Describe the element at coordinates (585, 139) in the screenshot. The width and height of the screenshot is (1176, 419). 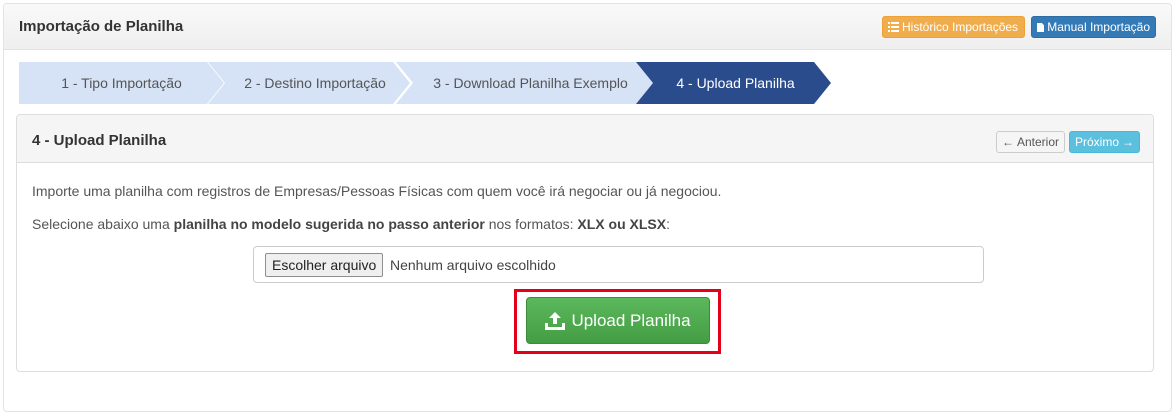
I see `panel-header: 4 - Upload Planilha ← Anterior Próximo →` at that location.